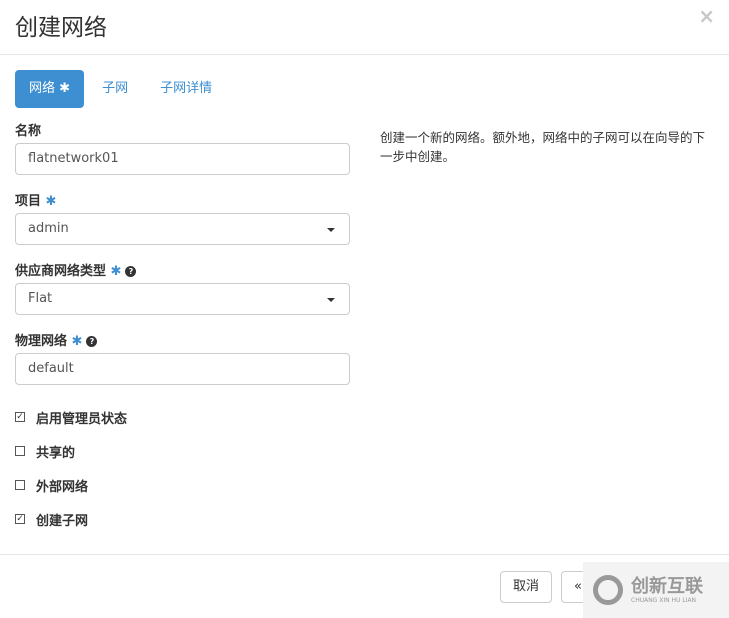 The width and height of the screenshot is (729, 618). Describe the element at coordinates (667, 586) in the screenshot. I see `watermark-title: 创新互联` at that location.